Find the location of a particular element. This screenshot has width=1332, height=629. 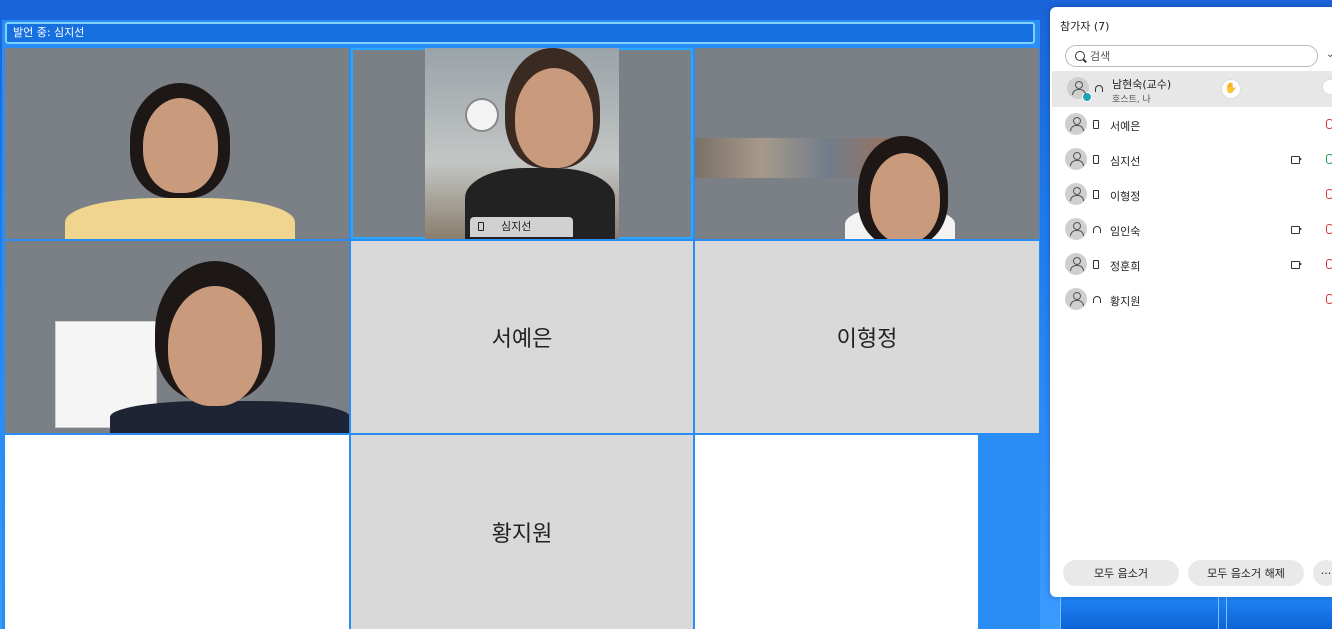

mute-all-button: 모두 음소거 is located at coordinates (1121, 573).